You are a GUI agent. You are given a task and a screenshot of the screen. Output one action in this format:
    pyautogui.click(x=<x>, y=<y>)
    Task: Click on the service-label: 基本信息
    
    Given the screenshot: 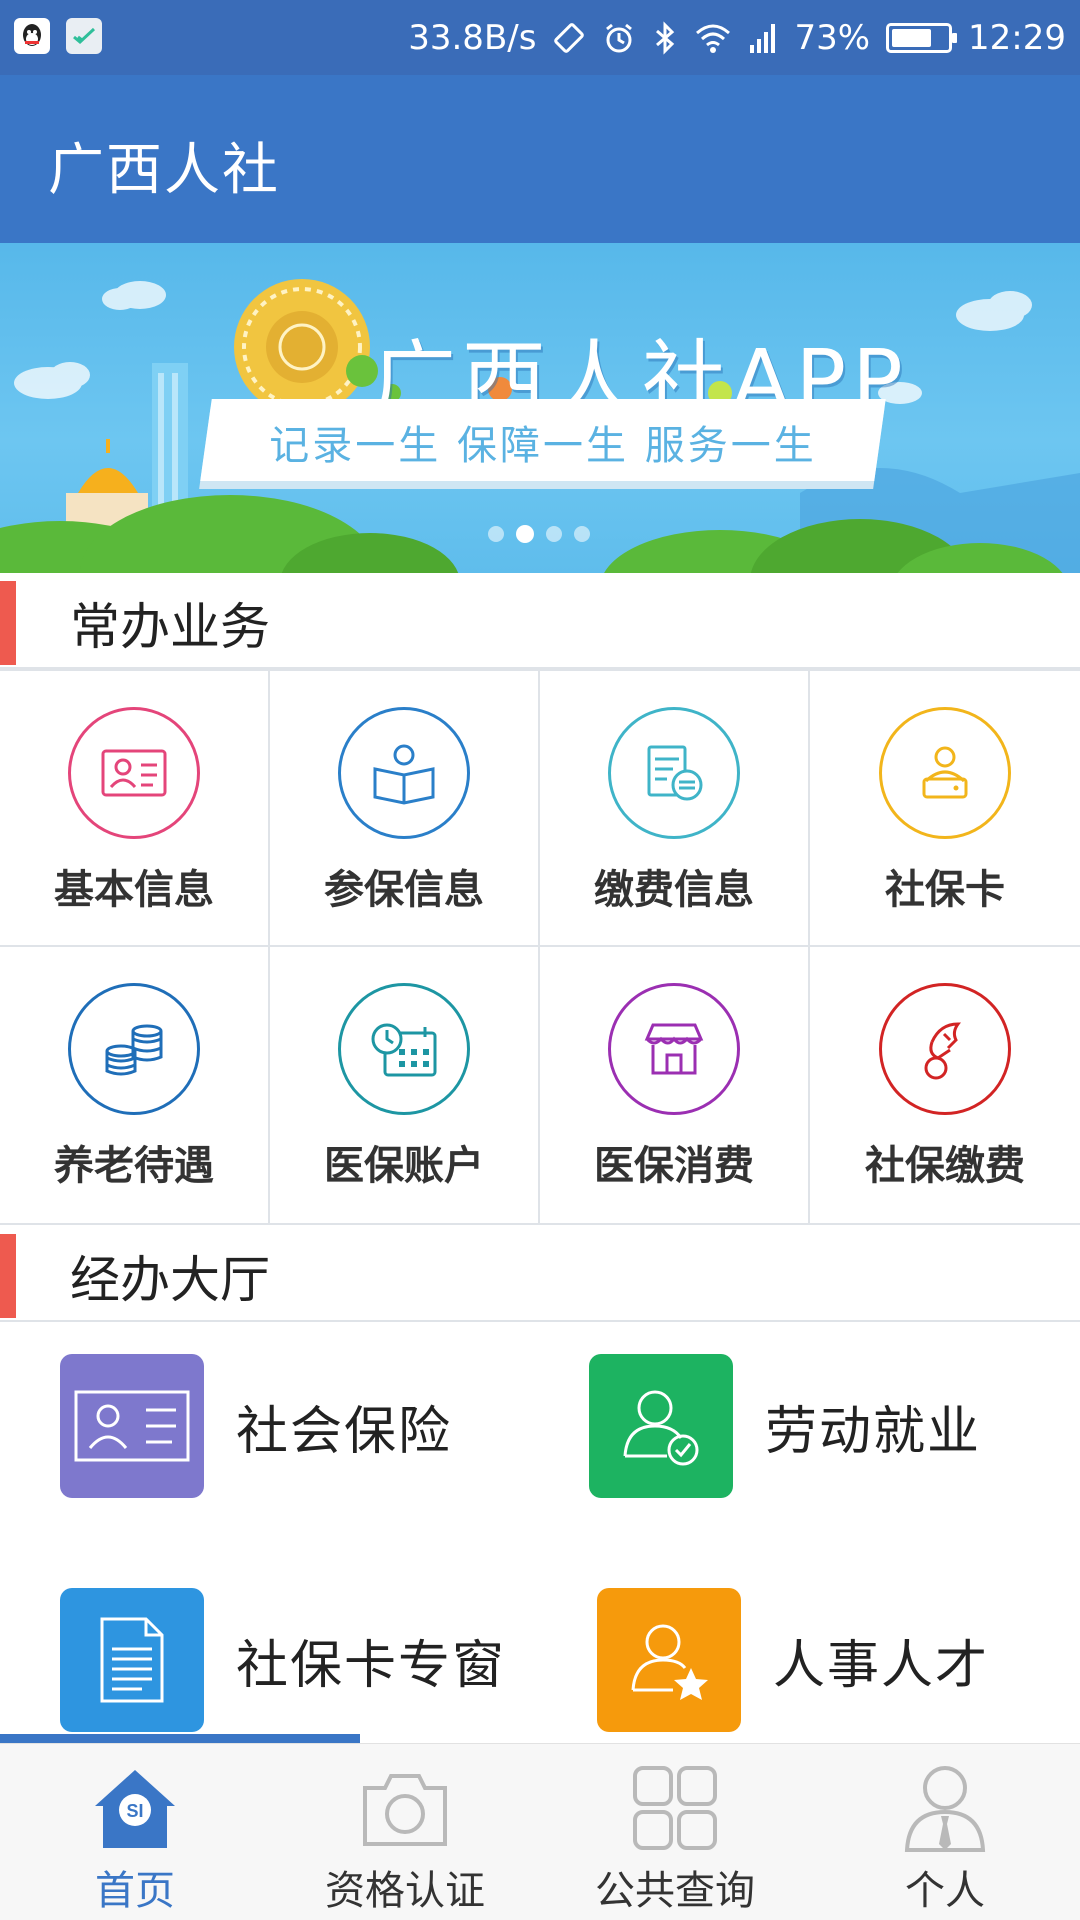 What is the action you would take?
    pyautogui.click(x=134, y=890)
    